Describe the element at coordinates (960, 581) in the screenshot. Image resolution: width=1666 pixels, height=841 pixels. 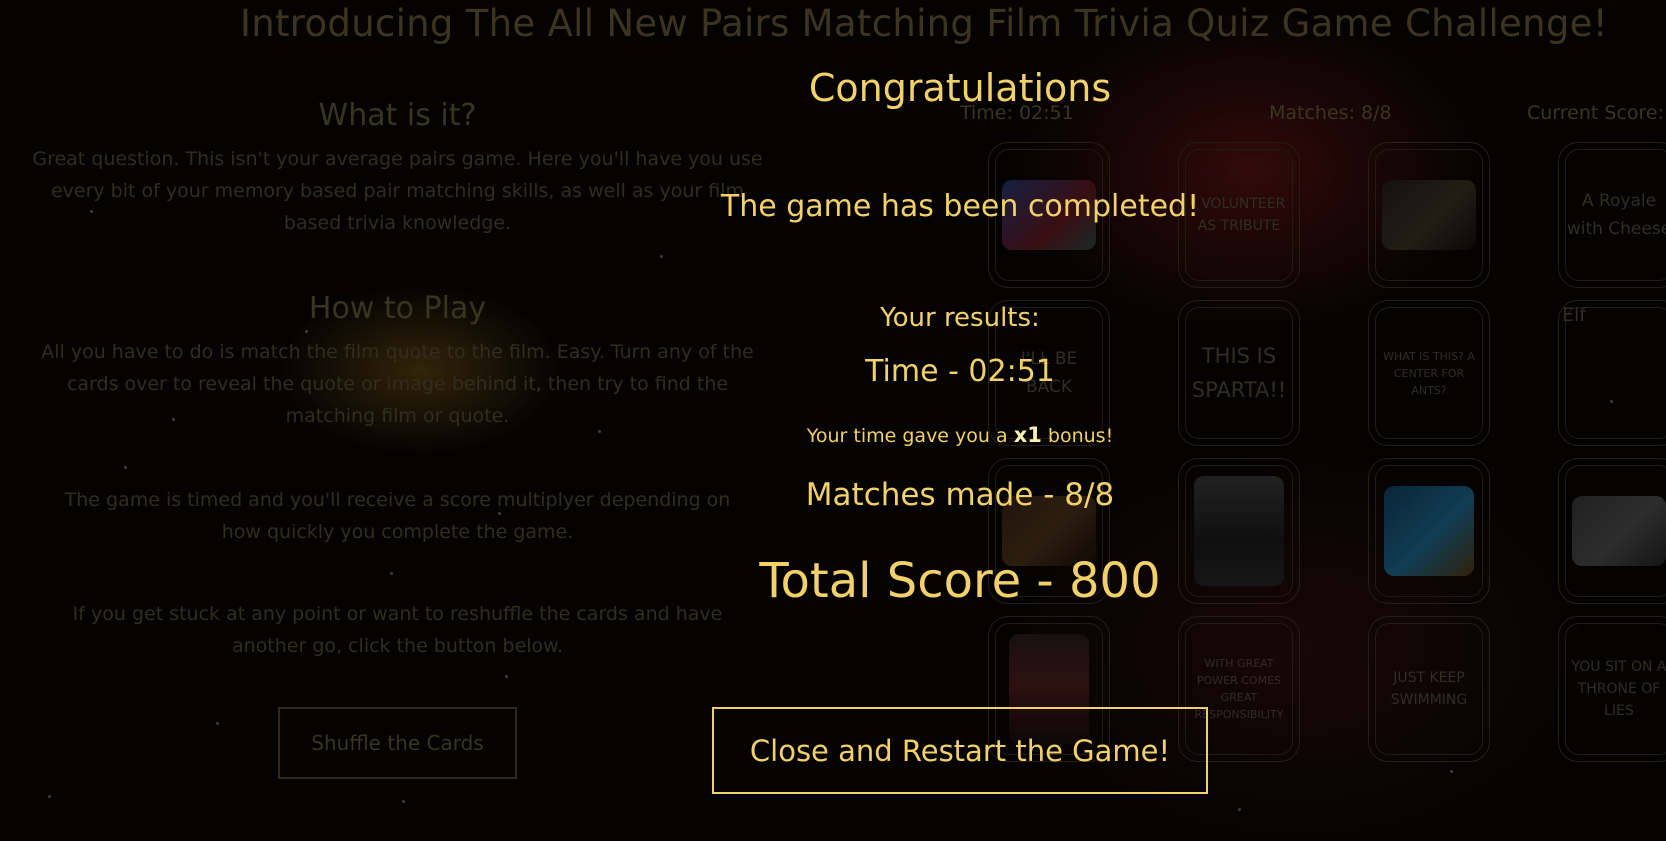
I see `total-score: Total Score - 800` at that location.